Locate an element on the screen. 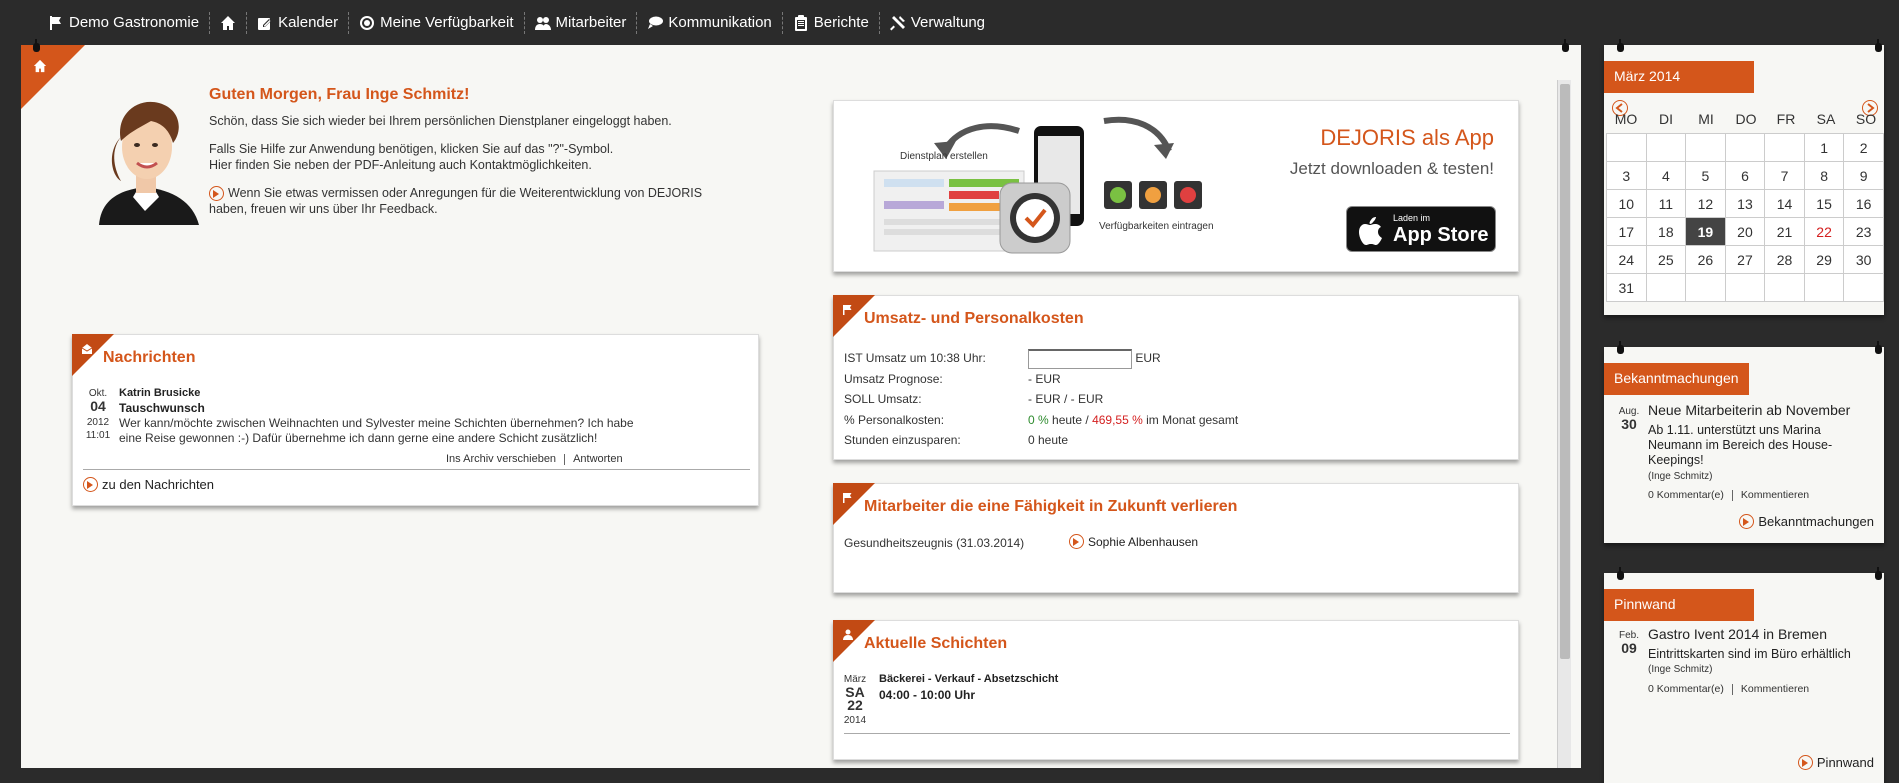 The width and height of the screenshot is (1899, 783). archive-link: Ins Archiv verschieben is located at coordinates (501, 459).